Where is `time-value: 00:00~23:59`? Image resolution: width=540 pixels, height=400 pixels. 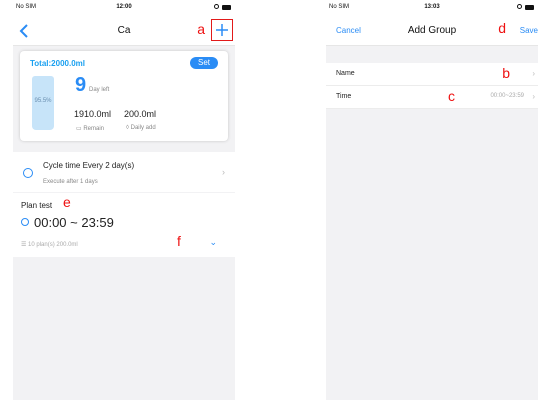 time-value: 00:00~23:59 is located at coordinates (507, 96).